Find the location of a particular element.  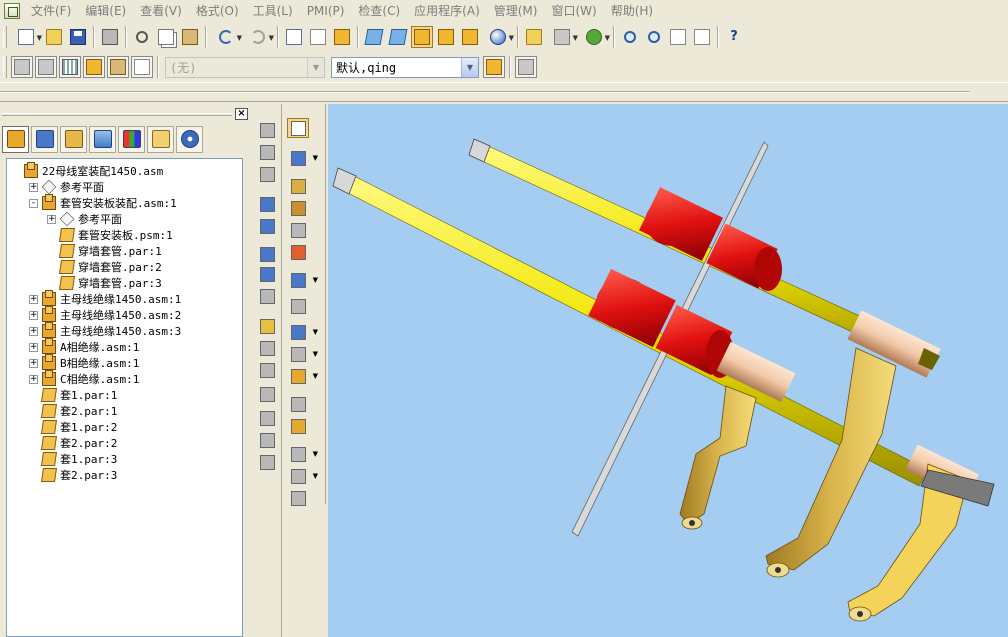

menu-tools: 工具(L) is located at coordinates (273, 11).